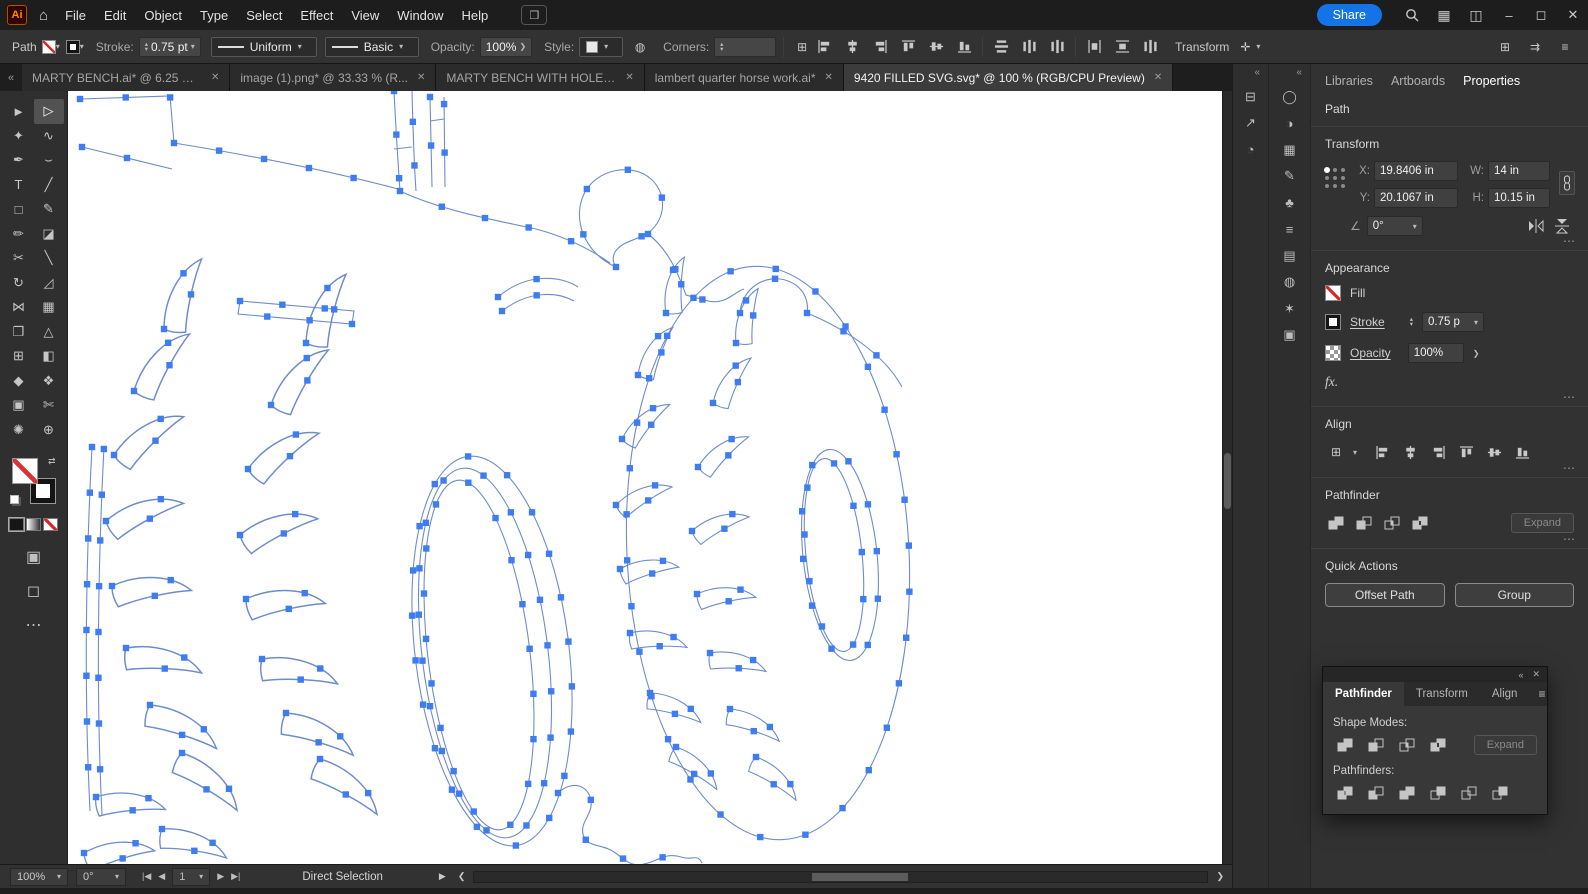 Image resolution: width=1588 pixels, height=894 pixels. What do you see at coordinates (49, 209) in the screenshot?
I see `paintbrush-tool: ✎` at bounding box center [49, 209].